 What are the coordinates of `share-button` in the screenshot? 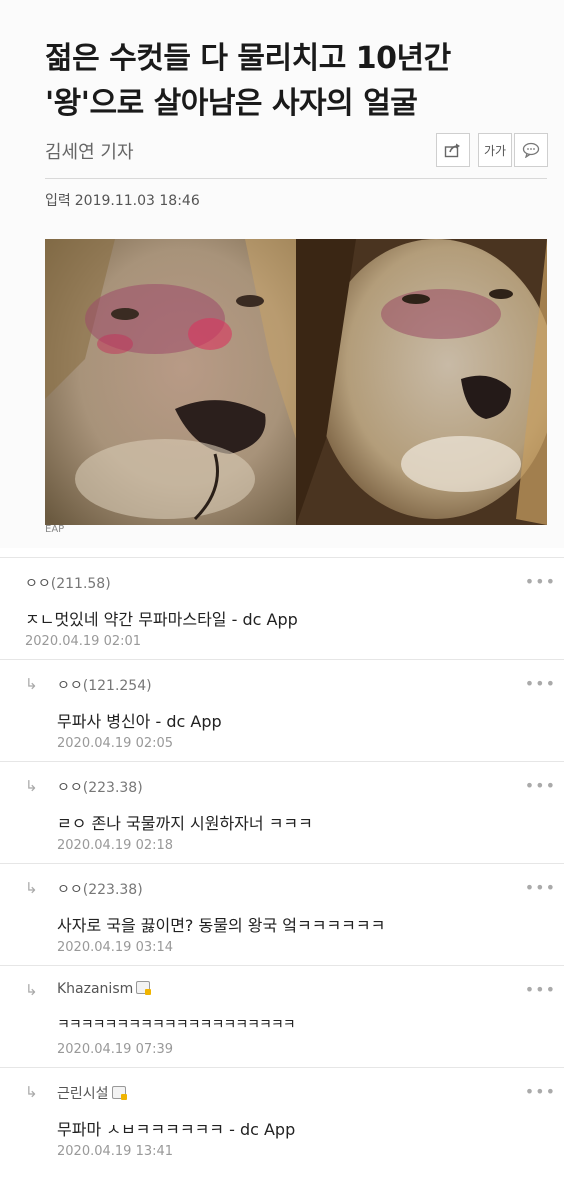 It's located at (453, 150).